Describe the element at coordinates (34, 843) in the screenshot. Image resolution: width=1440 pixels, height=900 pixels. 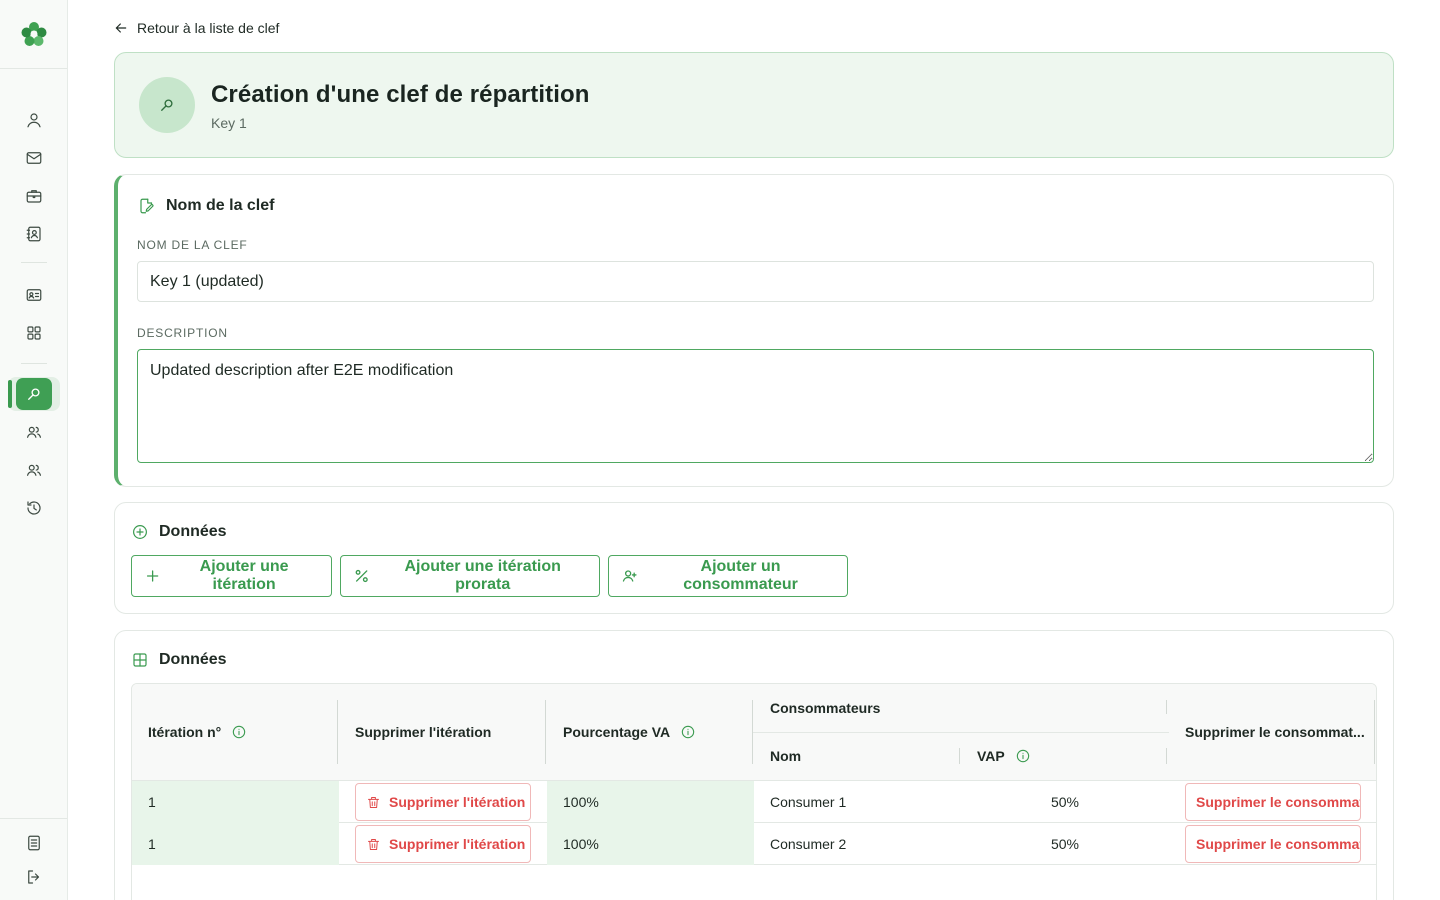
I see `document-icon` at that location.